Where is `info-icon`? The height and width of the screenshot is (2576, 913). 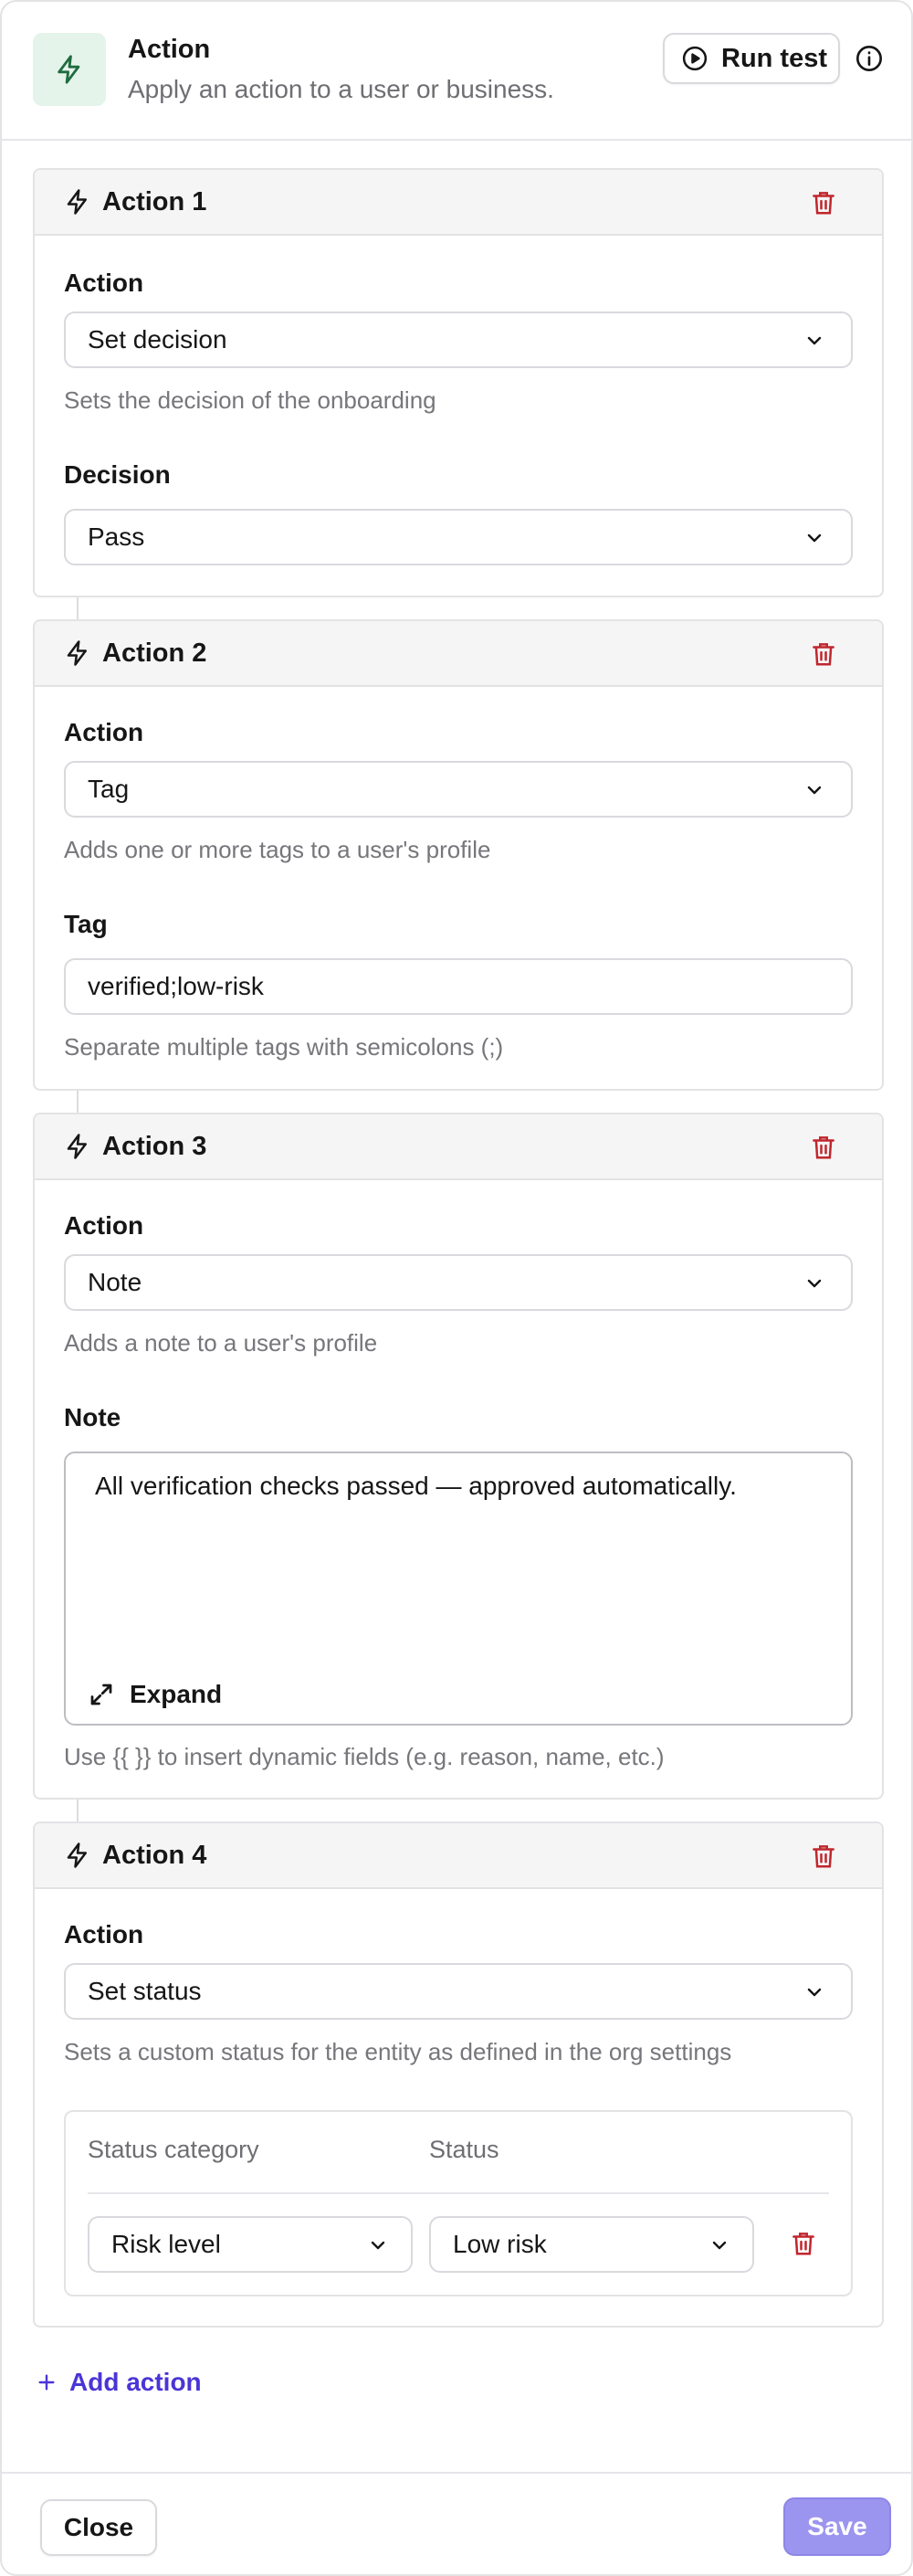 info-icon is located at coordinates (870, 58).